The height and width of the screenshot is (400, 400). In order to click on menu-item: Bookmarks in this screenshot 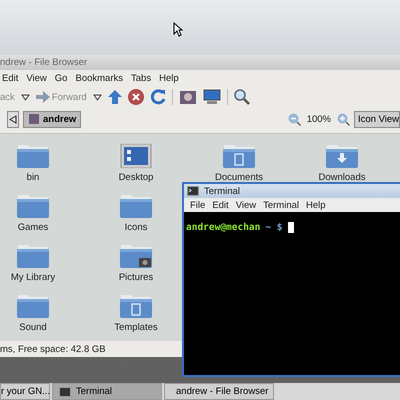, I will do `click(99, 78)`.